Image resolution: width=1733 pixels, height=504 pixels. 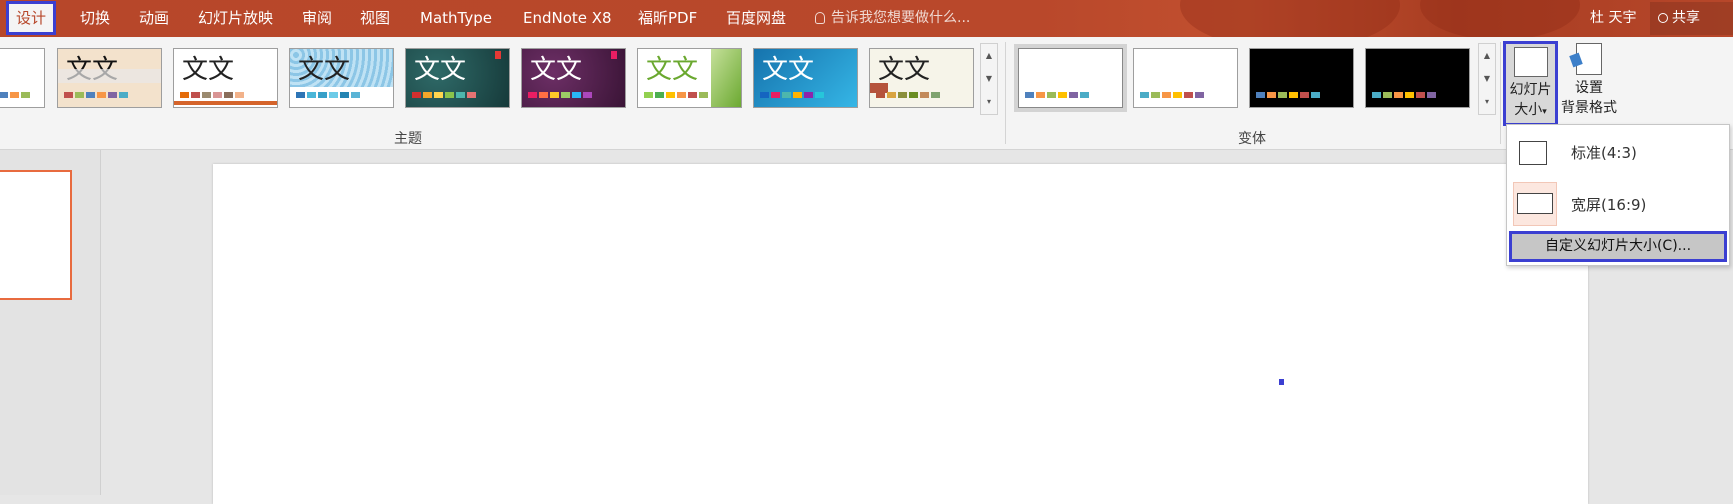 What do you see at coordinates (36, 235) in the screenshot?
I see `slide-thumbnail` at bounding box center [36, 235].